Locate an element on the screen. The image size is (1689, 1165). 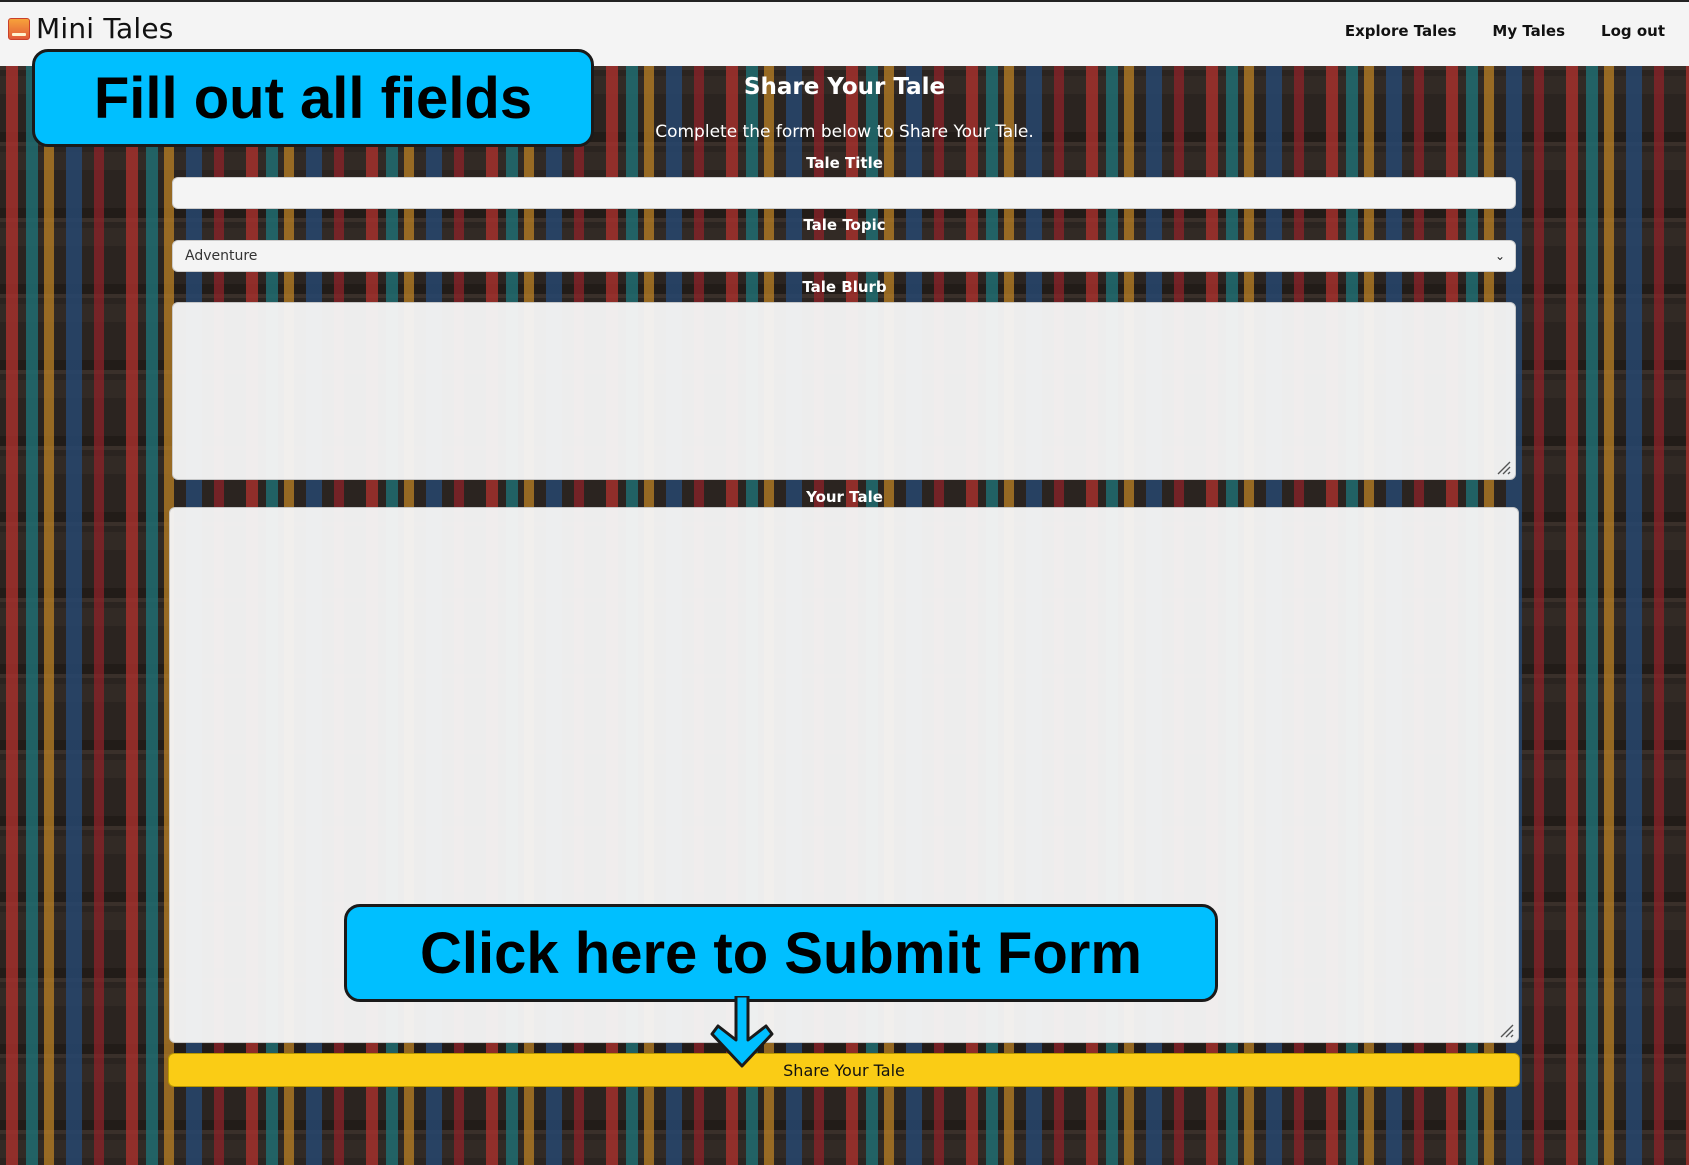
tale-topic-value: Adventure is located at coordinates (221, 256).